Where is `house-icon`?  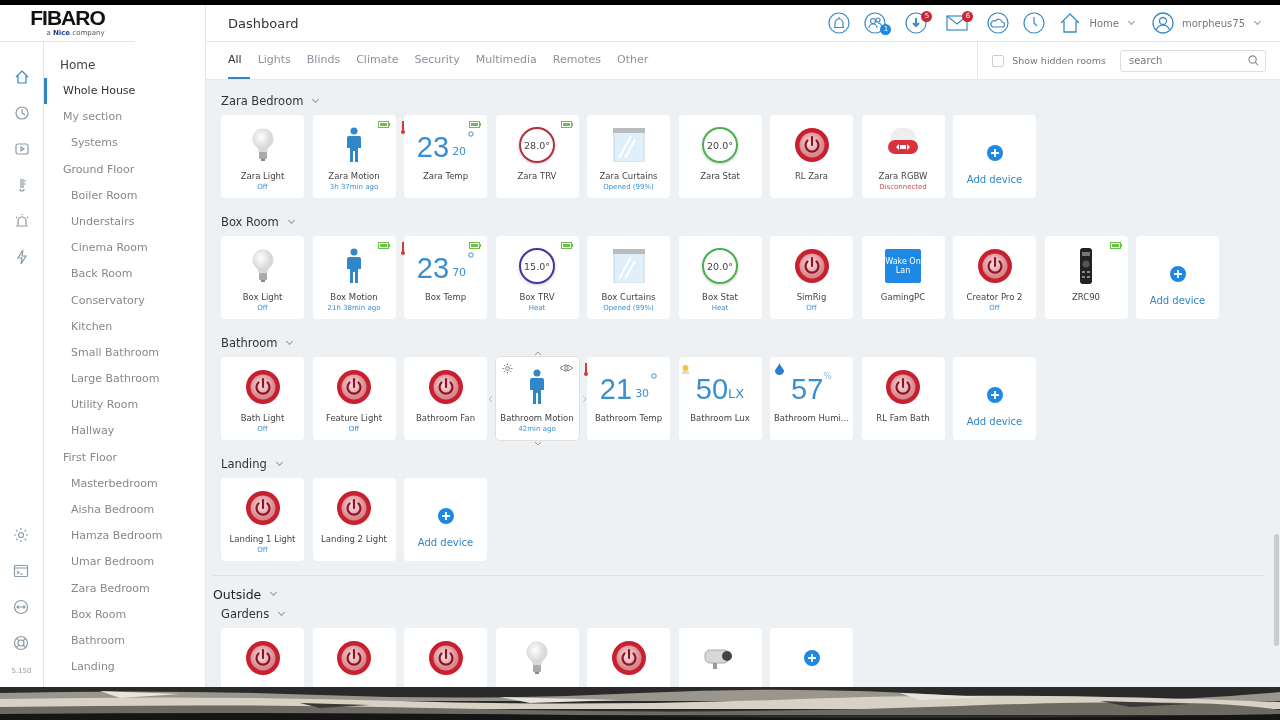 house-icon is located at coordinates (1070, 23).